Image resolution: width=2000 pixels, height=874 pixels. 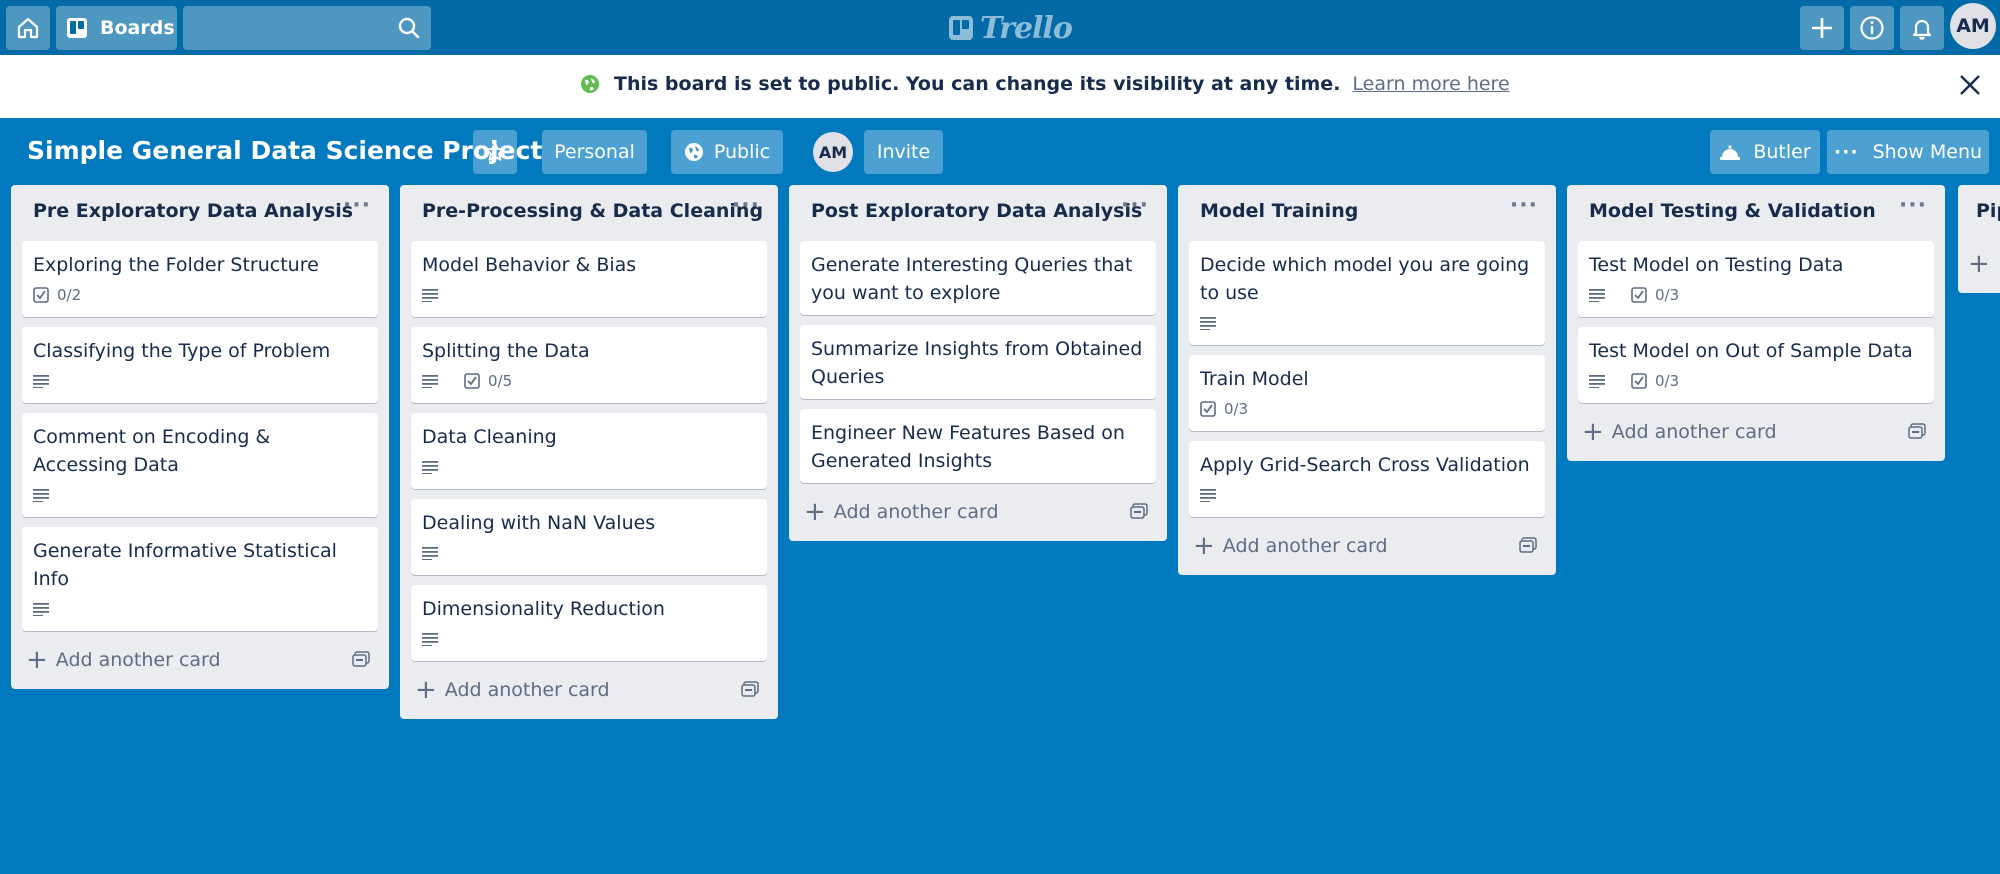 I want to click on list-header: Pre-Processing & Data Cleaning ···, so click(x=589, y=213).